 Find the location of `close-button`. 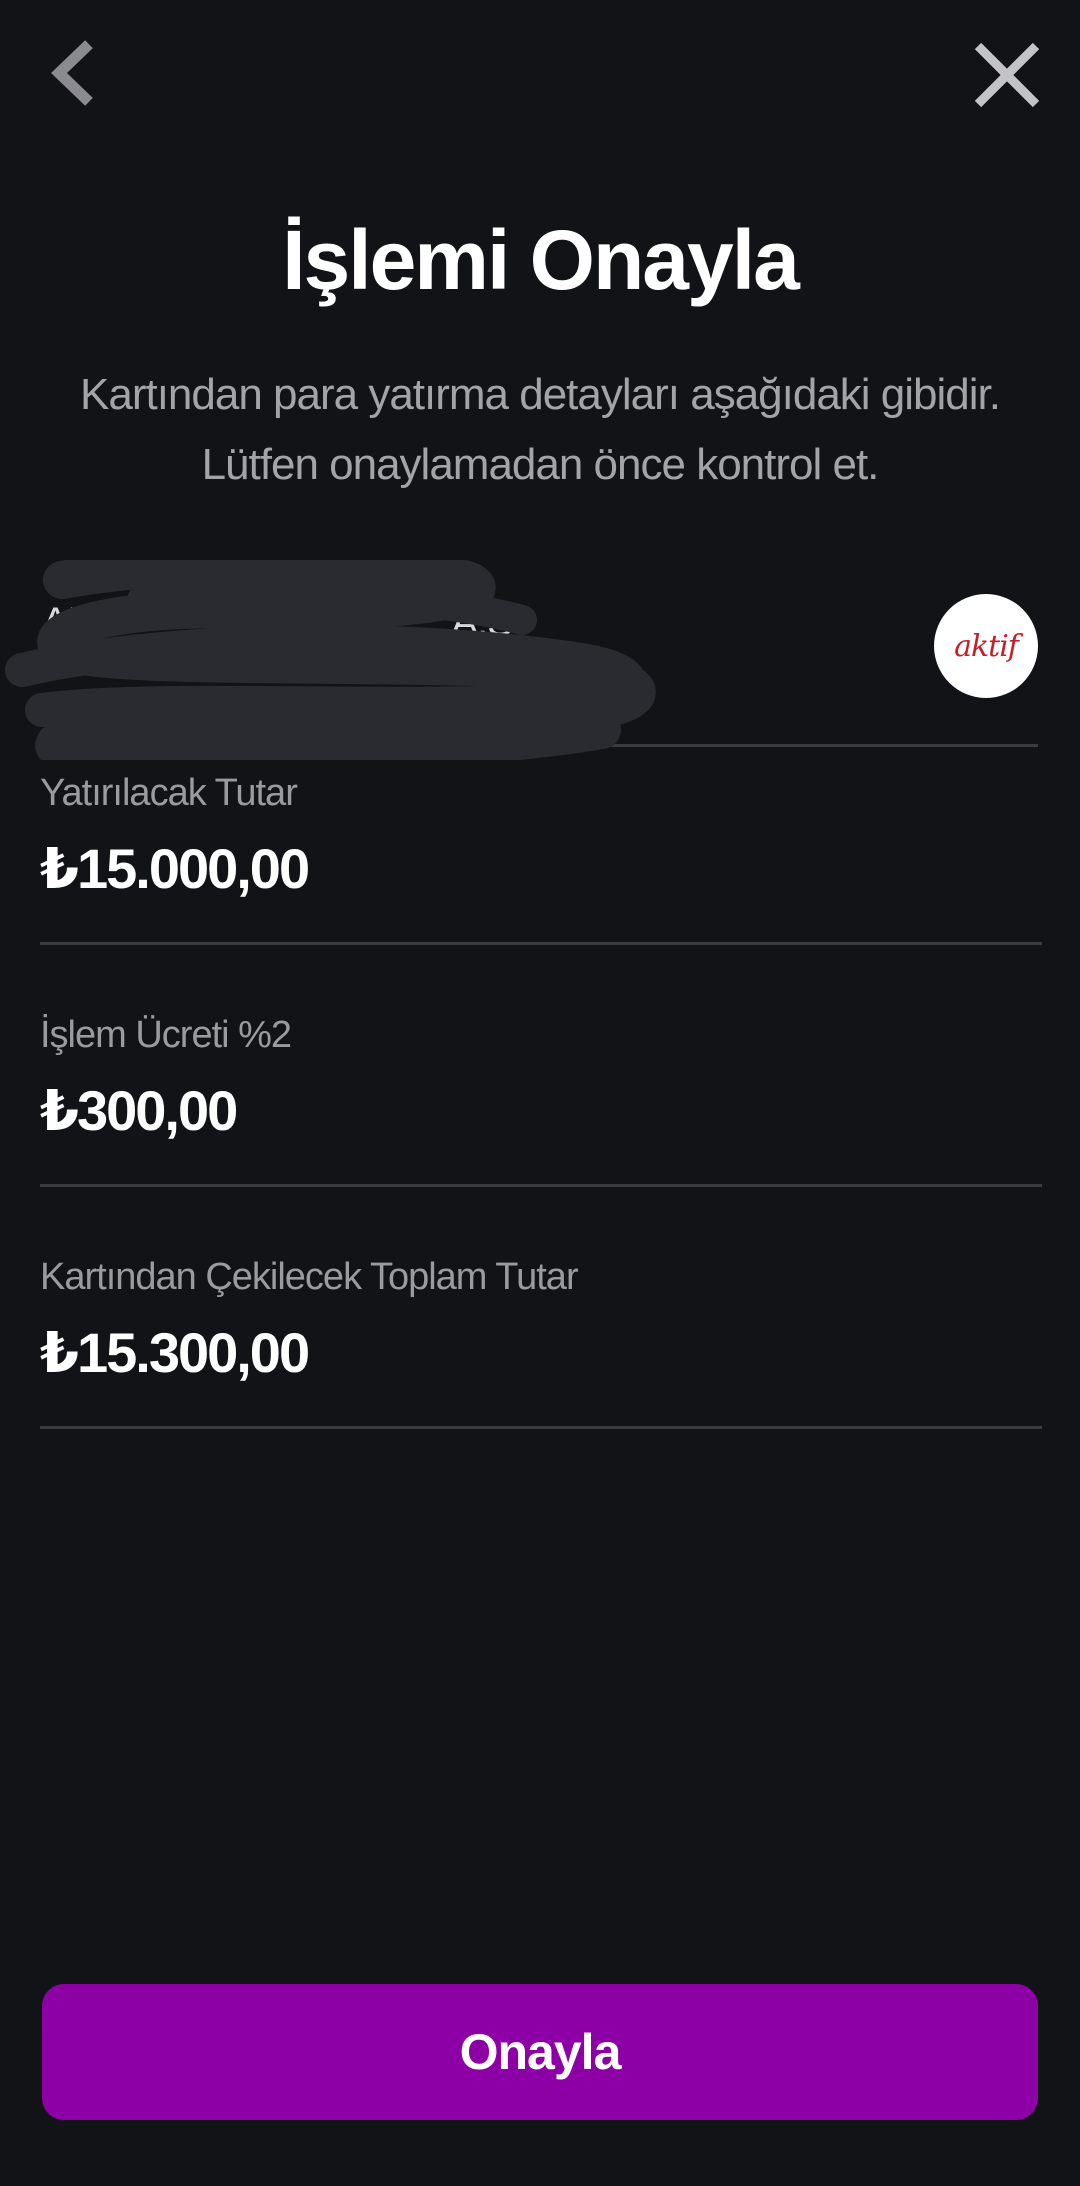

close-button is located at coordinates (1007, 75).